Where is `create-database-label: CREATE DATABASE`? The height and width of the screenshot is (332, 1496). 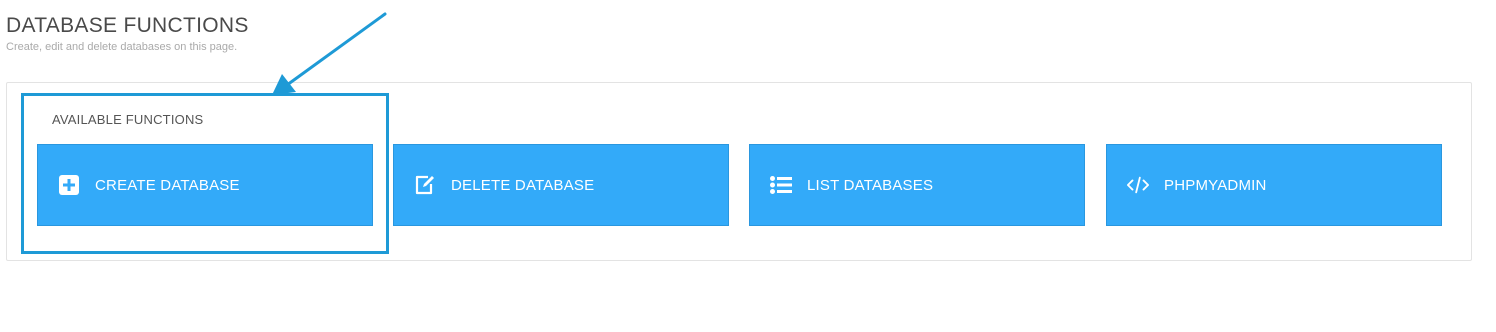 create-database-label: CREATE DATABASE is located at coordinates (167, 185).